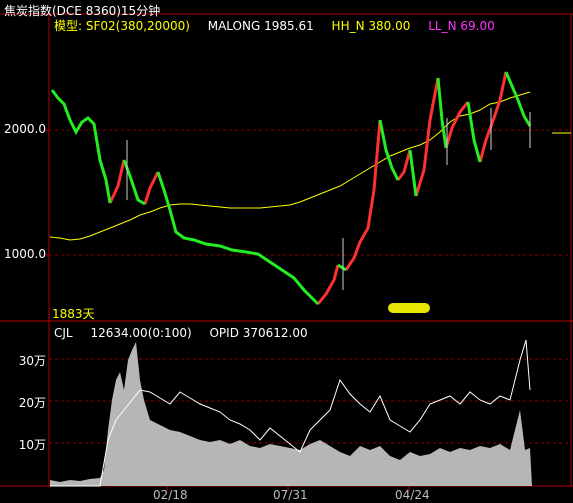 Image resolution: width=573 pixels, height=503 pixels. I want to click on date-label-1: 02/18, so click(170, 495).